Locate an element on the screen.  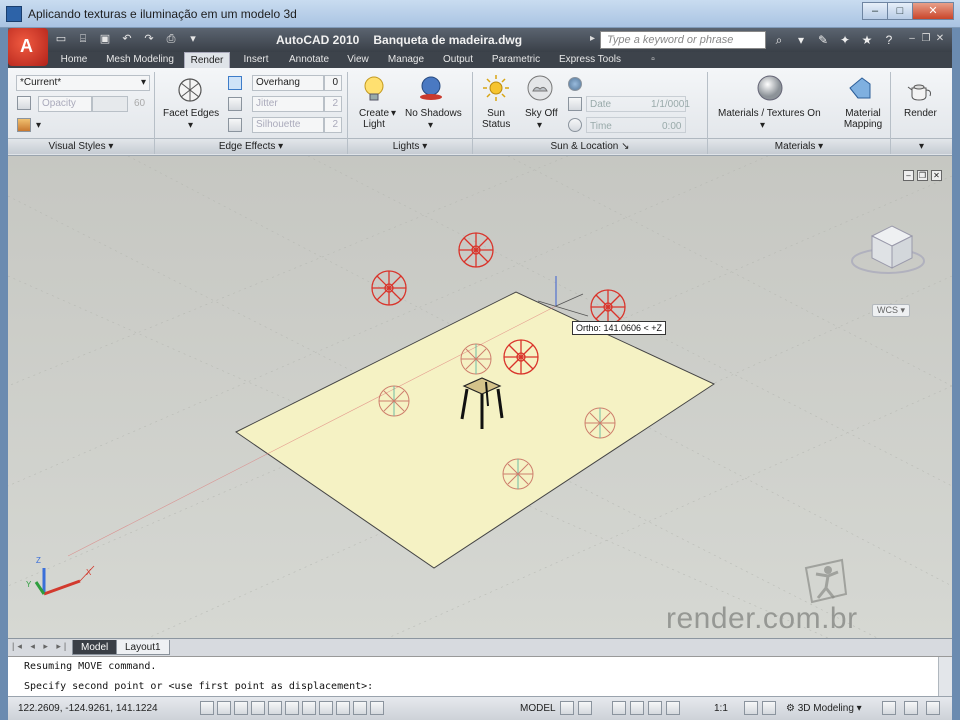
tab-home: Home is located at coordinates (74, 60).